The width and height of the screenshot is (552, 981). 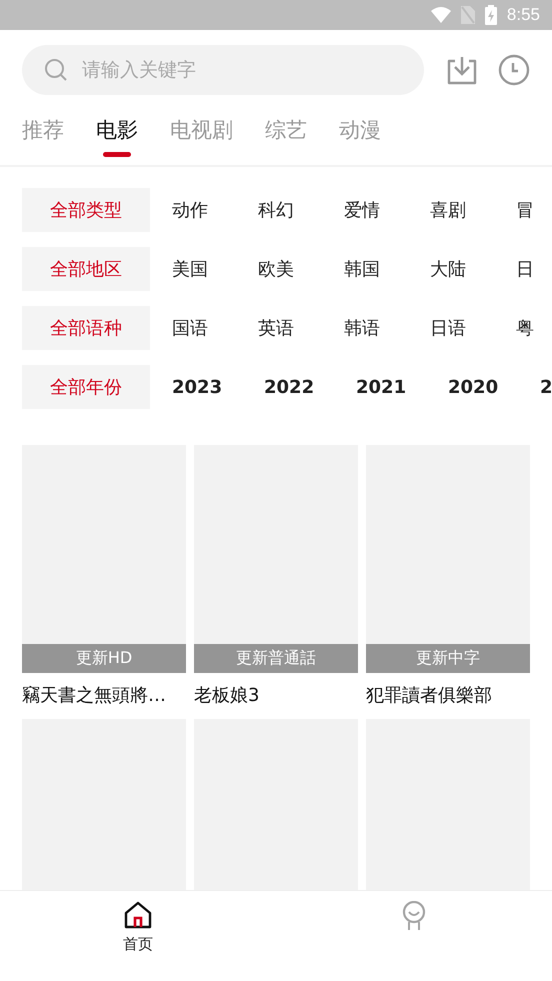 I want to click on filter-option: 爱情, so click(x=387, y=210).